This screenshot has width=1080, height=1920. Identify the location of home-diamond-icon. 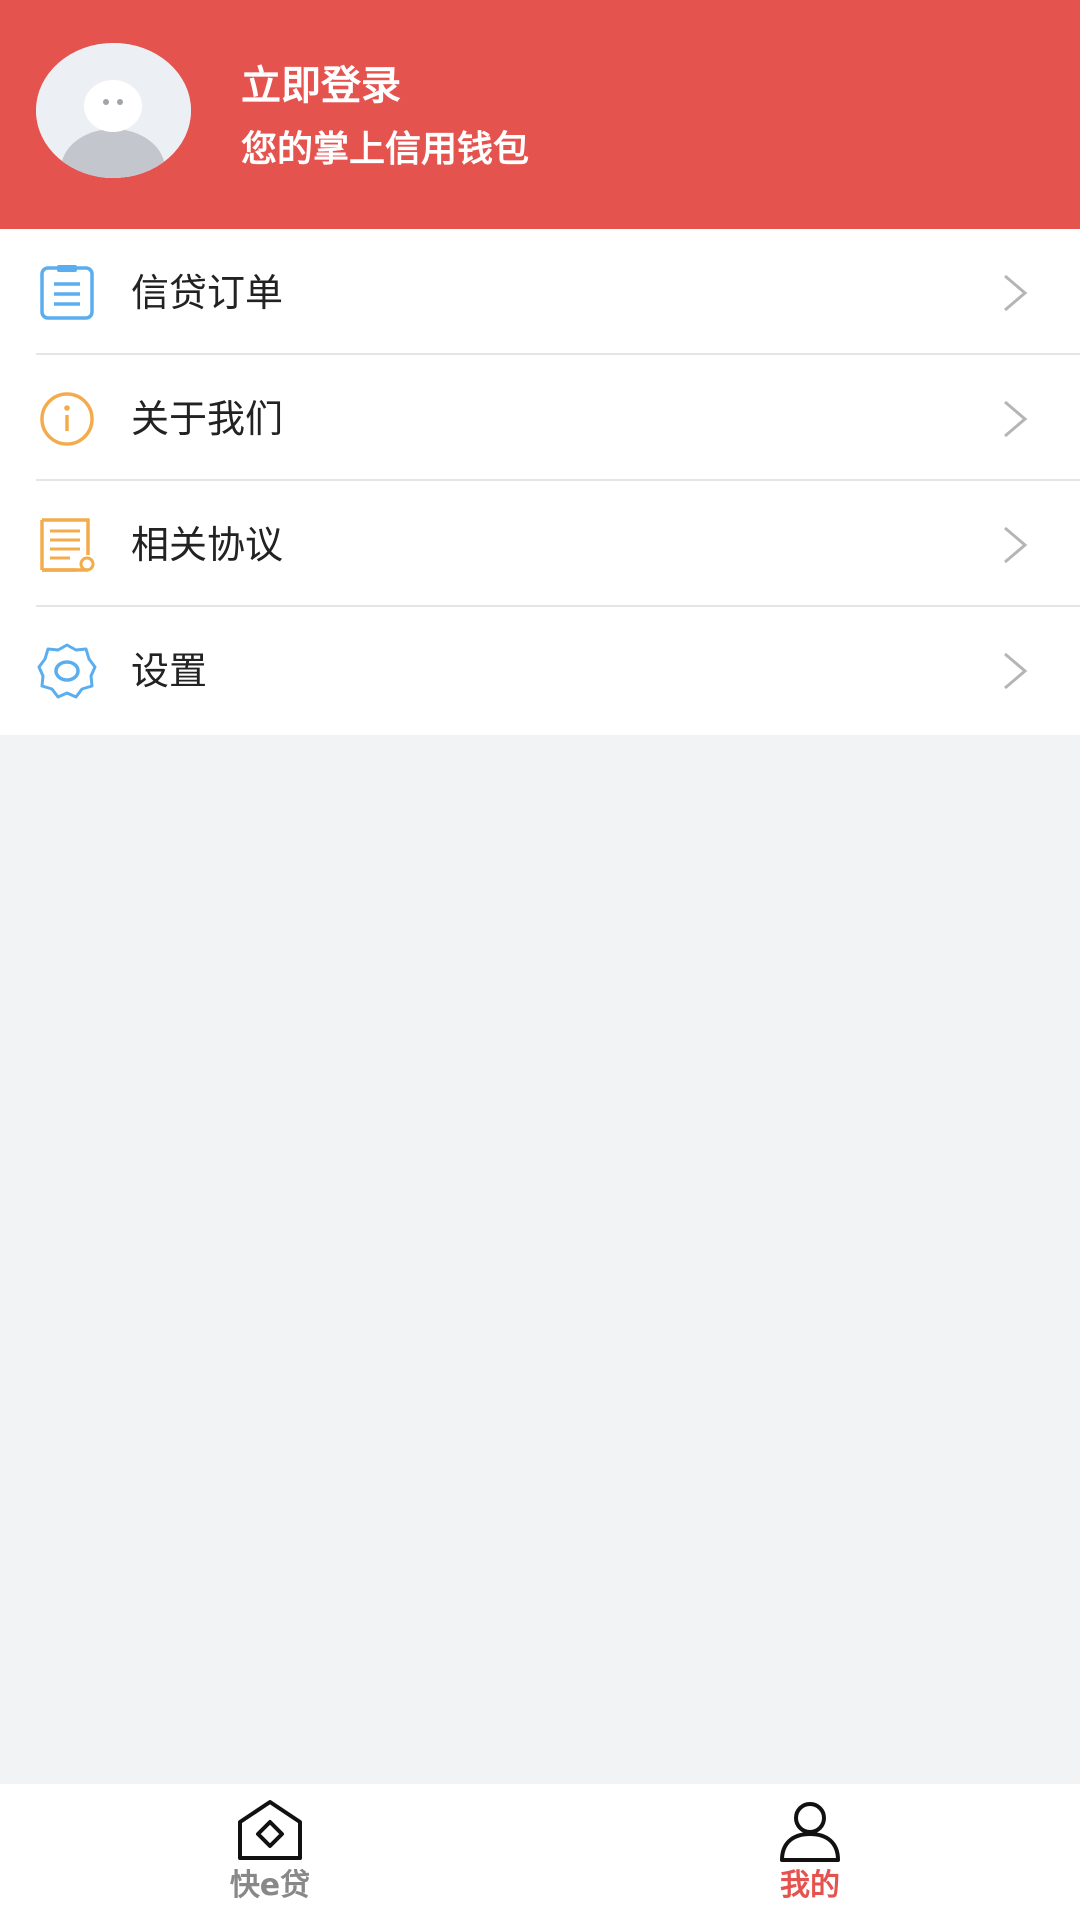
(270, 1831).